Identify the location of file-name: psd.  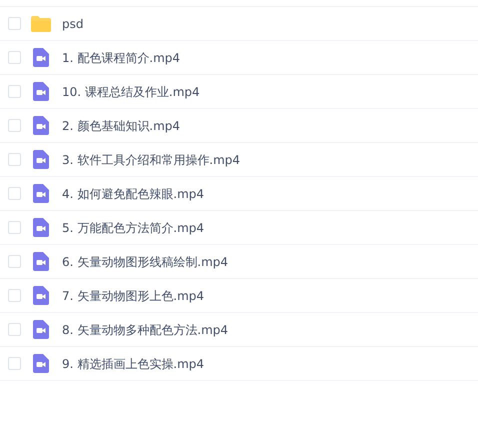
(73, 23).